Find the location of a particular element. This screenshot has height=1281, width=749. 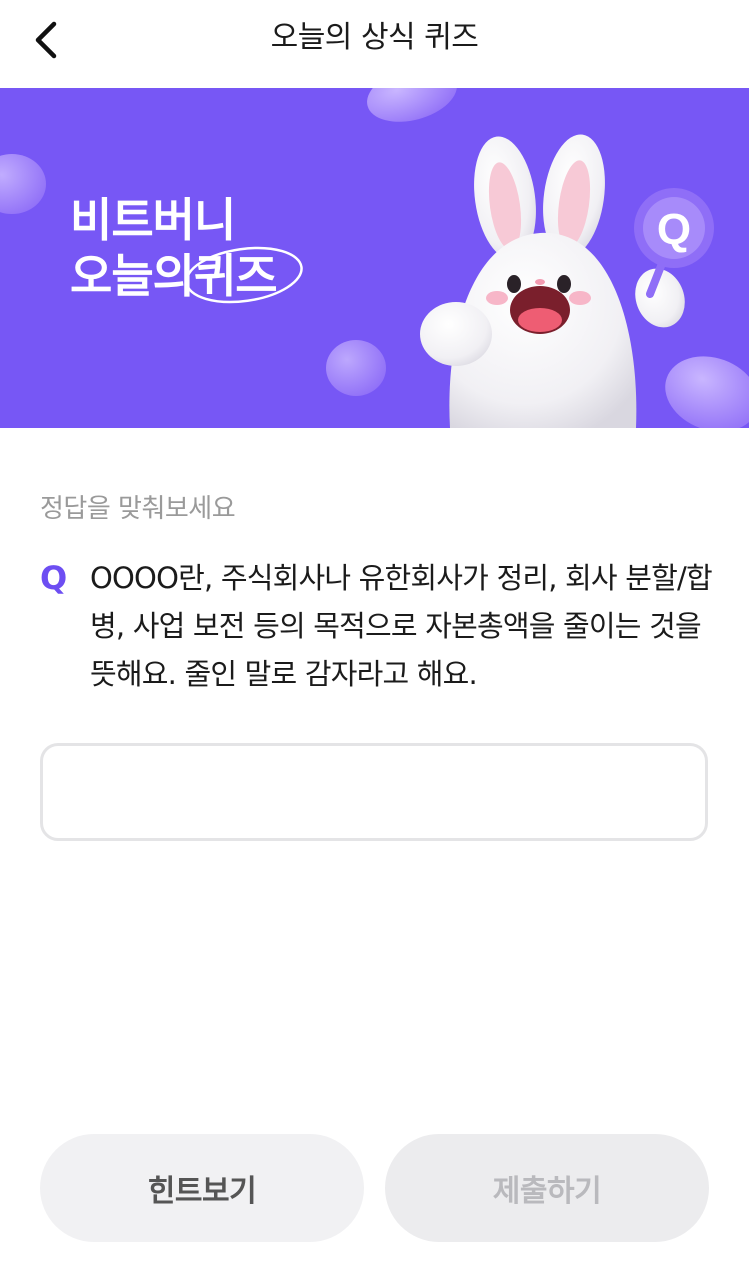

highlight-oval is located at coordinates (244, 275).